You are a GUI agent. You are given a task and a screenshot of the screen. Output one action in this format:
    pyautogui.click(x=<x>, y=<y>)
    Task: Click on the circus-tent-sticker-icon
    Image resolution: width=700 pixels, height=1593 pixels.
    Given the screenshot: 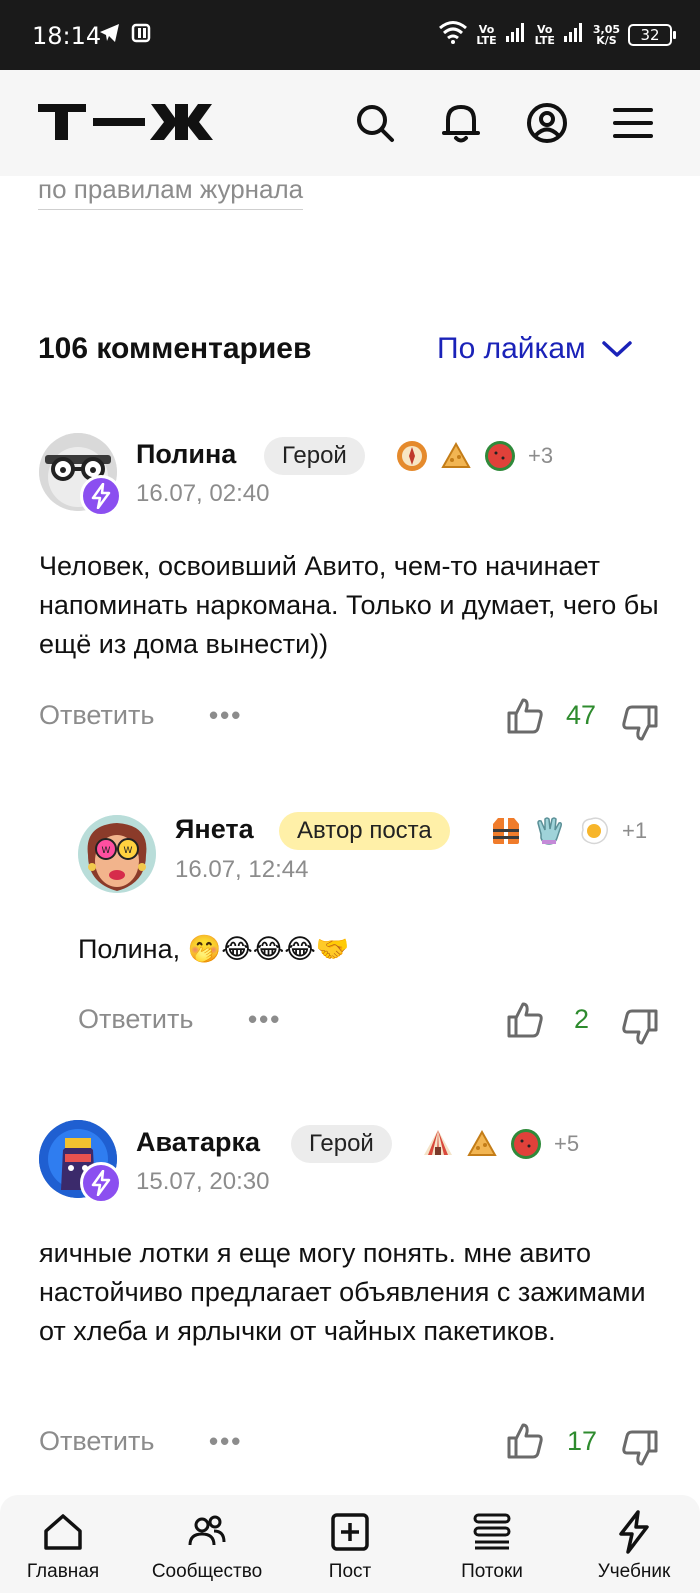 What is the action you would take?
    pyautogui.click(x=438, y=1144)
    